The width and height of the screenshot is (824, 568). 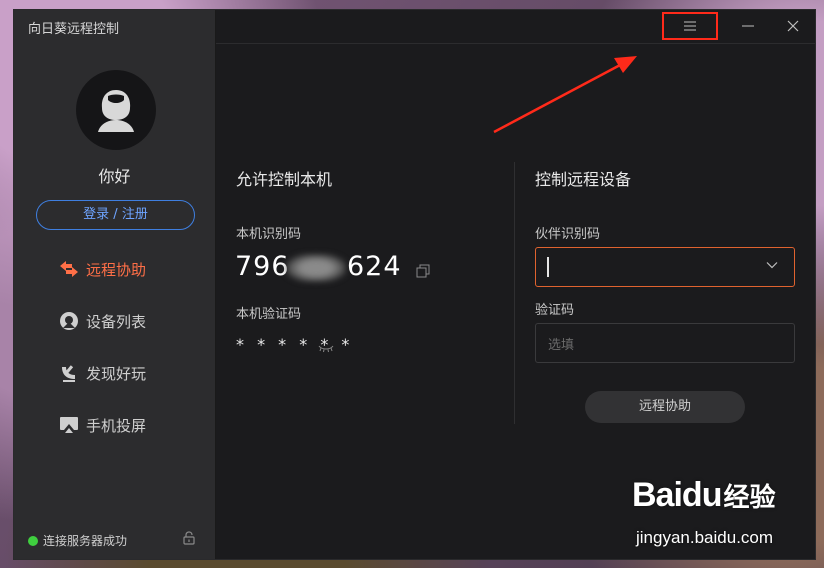 I want to click on local-id-label: 本机识别码, so click(x=269, y=234).